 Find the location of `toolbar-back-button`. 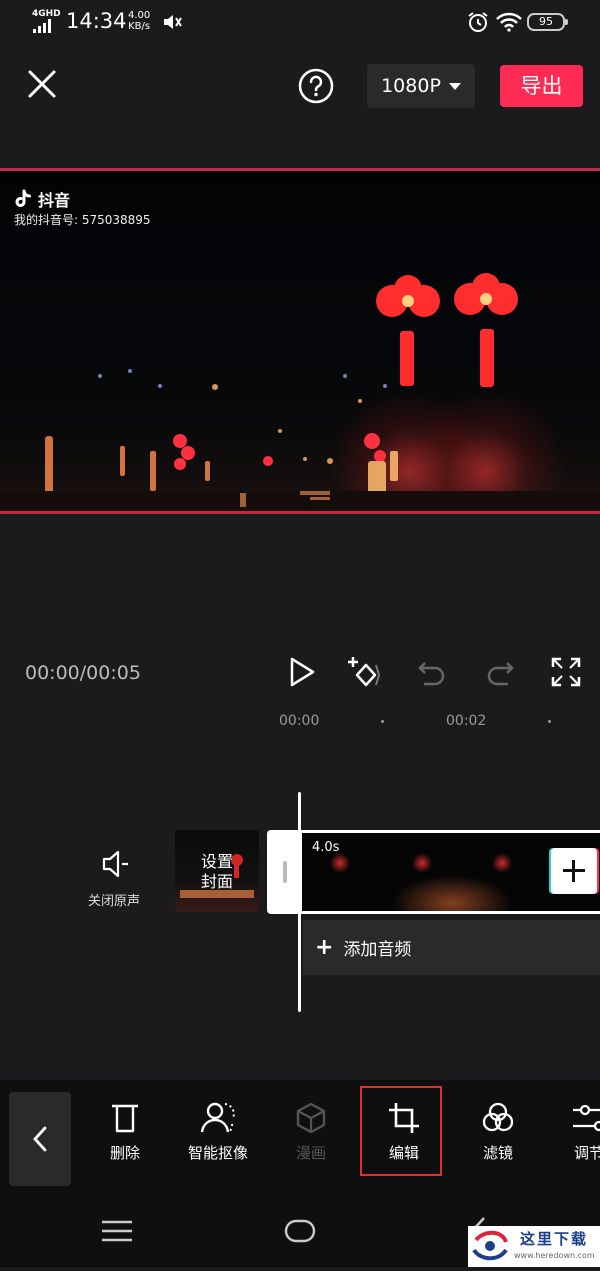

toolbar-back-button is located at coordinates (40, 1139).